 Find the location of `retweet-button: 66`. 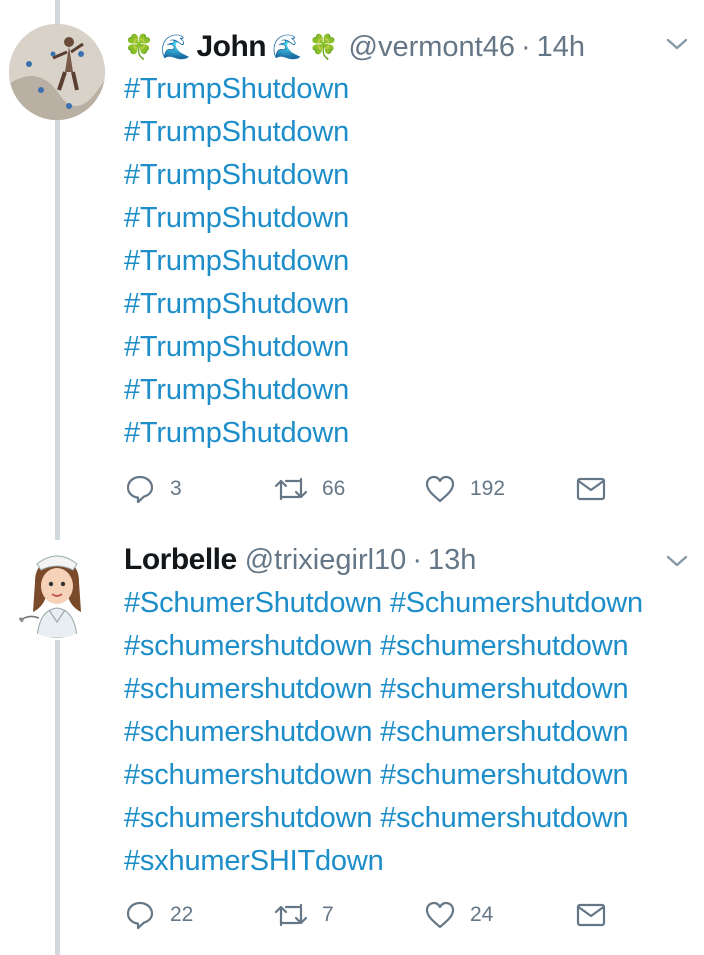

retweet-button: 66 is located at coordinates (309, 489).